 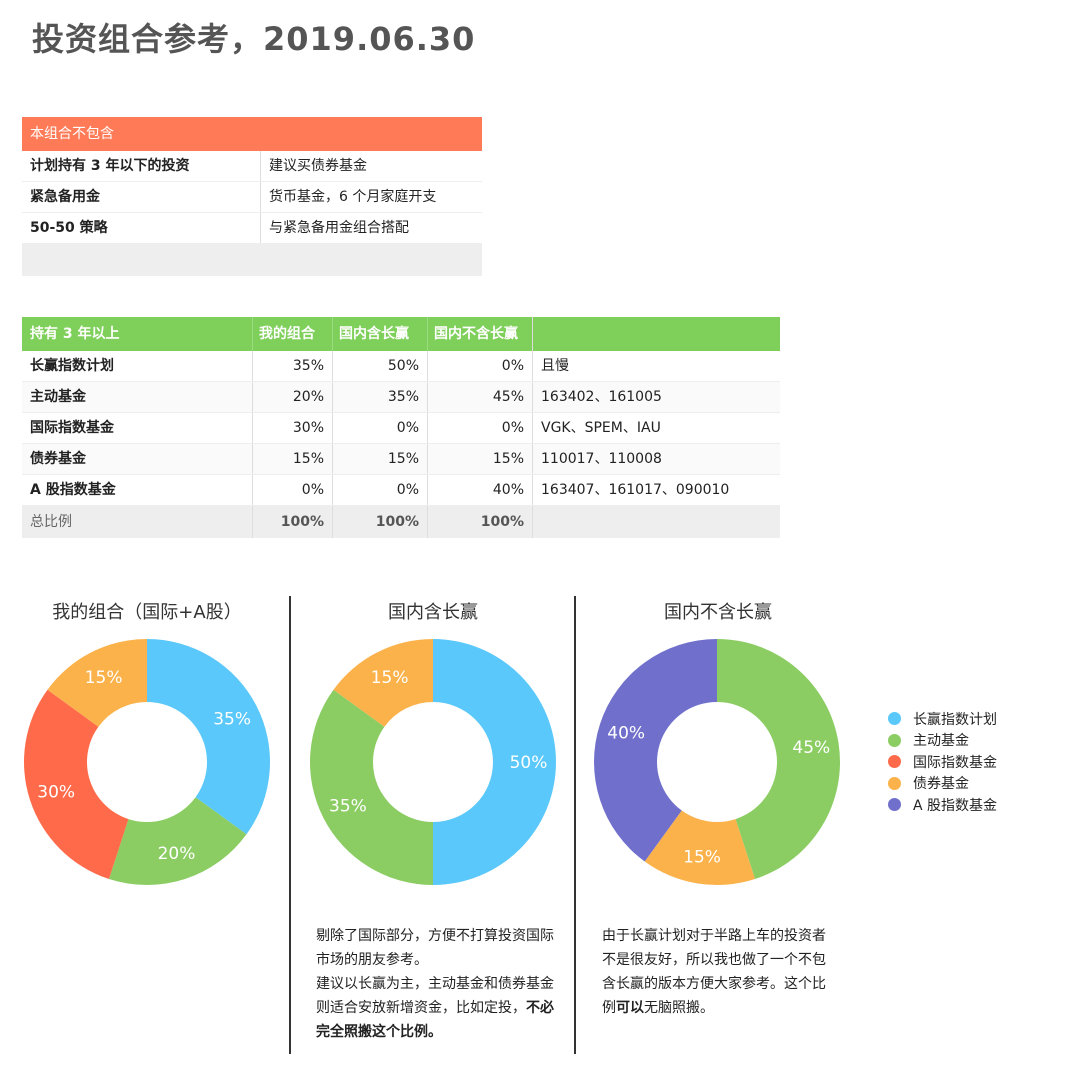 What do you see at coordinates (630, 1008) in the screenshot?
I see `note-bold: 可以` at bounding box center [630, 1008].